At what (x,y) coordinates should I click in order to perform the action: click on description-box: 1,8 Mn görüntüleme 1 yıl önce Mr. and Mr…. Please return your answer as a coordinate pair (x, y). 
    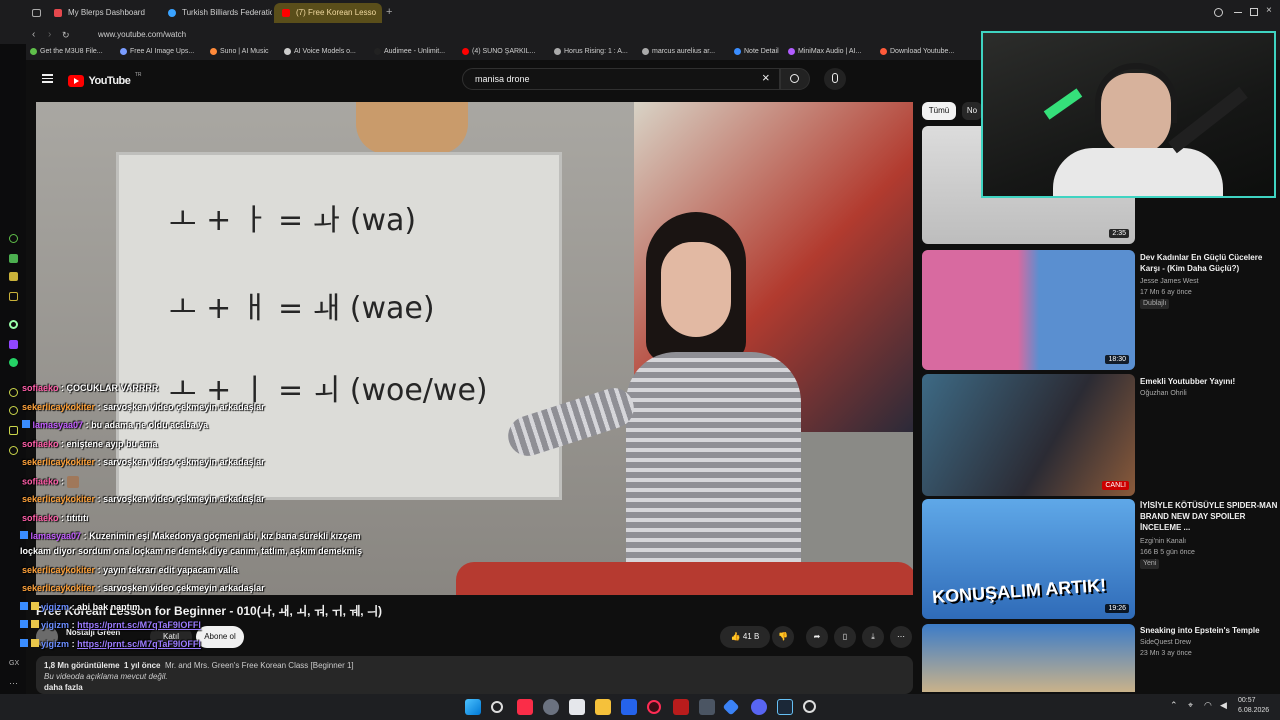
    Looking at the image, I should click on (474, 675).